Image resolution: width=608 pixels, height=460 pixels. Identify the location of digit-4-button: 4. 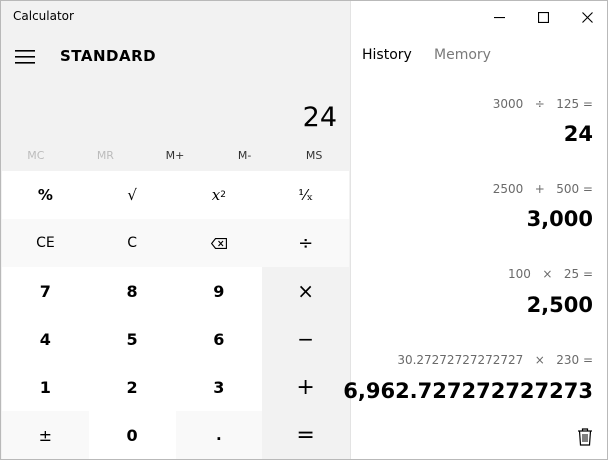
(45, 339).